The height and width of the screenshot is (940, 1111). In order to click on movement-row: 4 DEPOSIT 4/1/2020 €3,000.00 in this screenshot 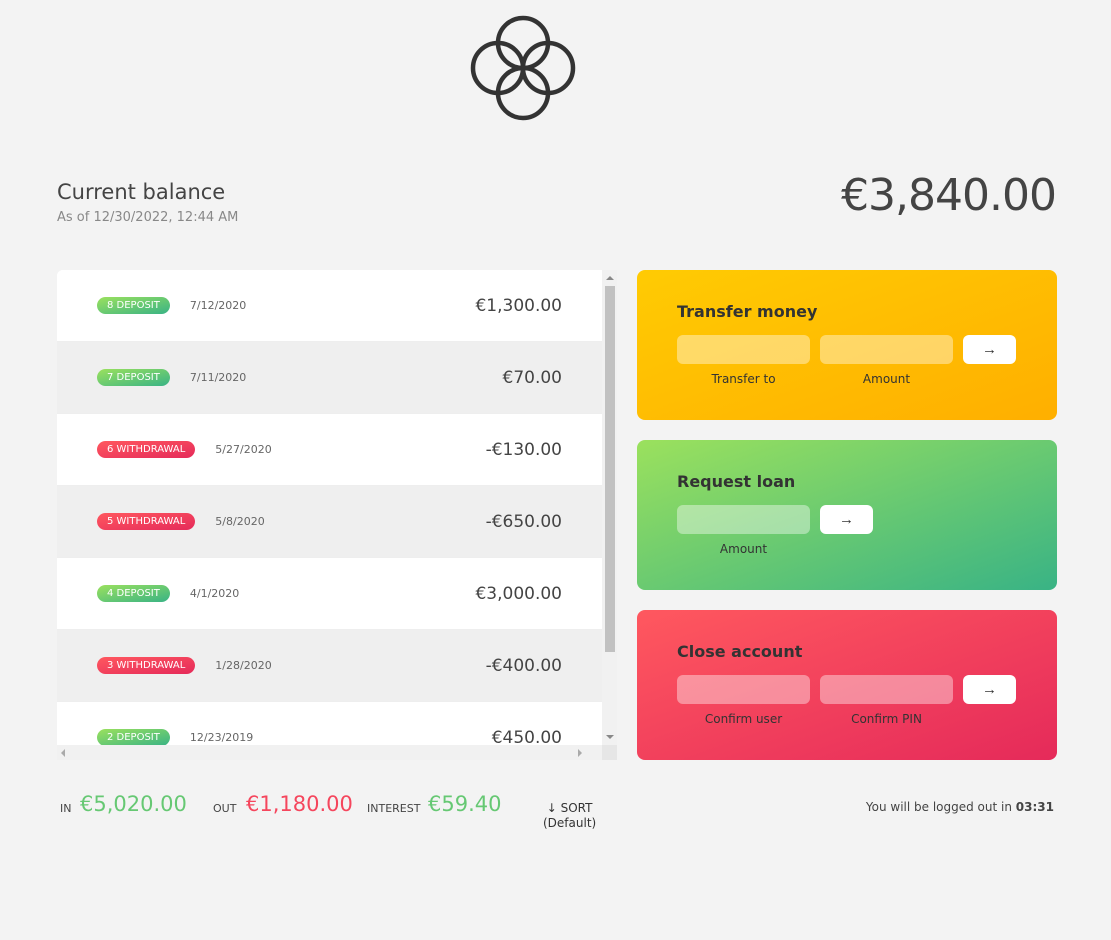, I will do `click(329, 594)`.